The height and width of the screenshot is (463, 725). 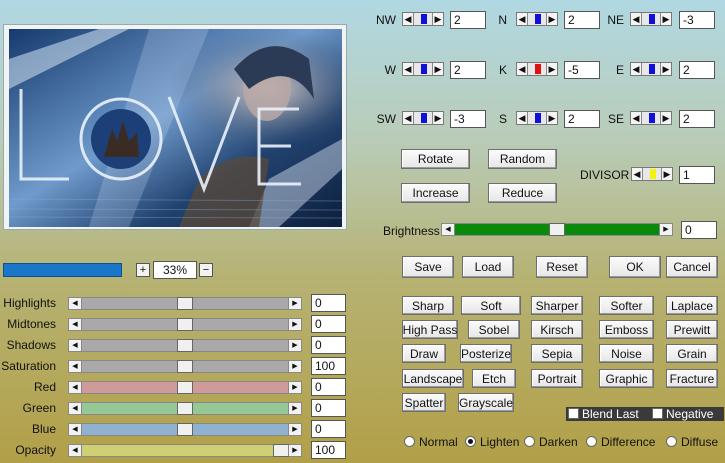 I want to click on sw-thumb, so click(x=424, y=118).